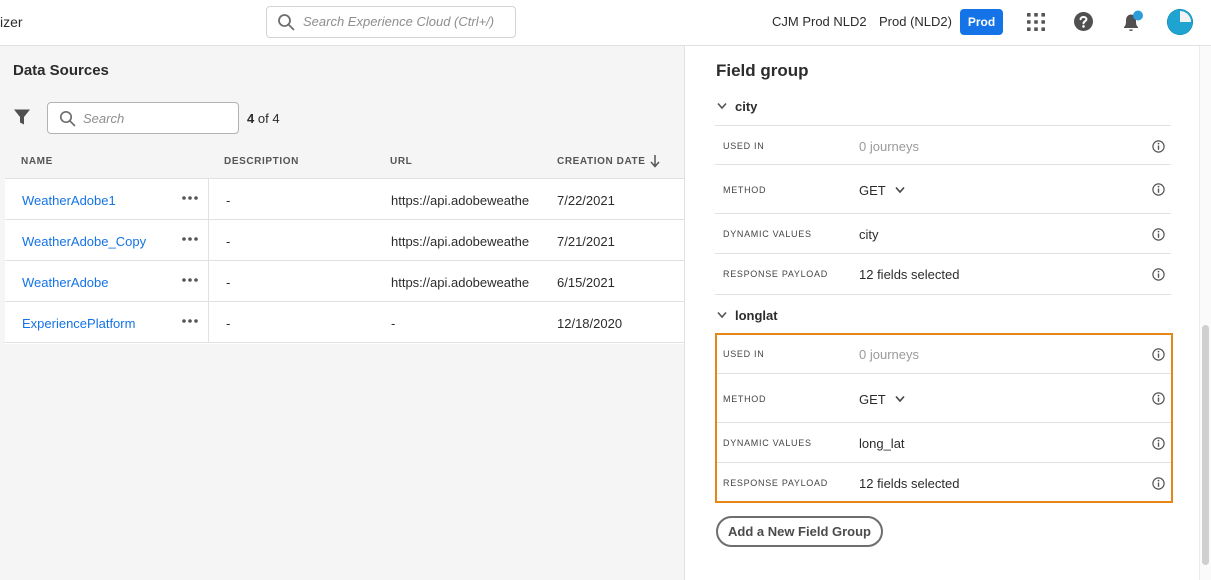  I want to click on help-icon, so click(1083, 21).